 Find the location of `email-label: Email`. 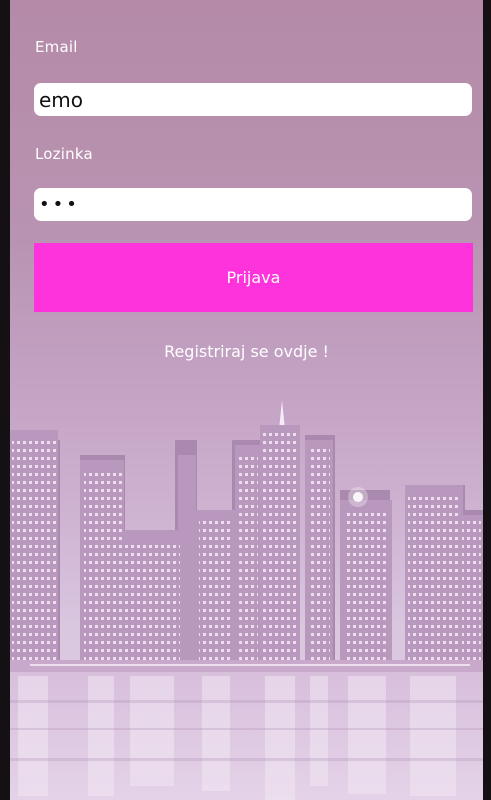

email-label: Email is located at coordinates (56, 47).